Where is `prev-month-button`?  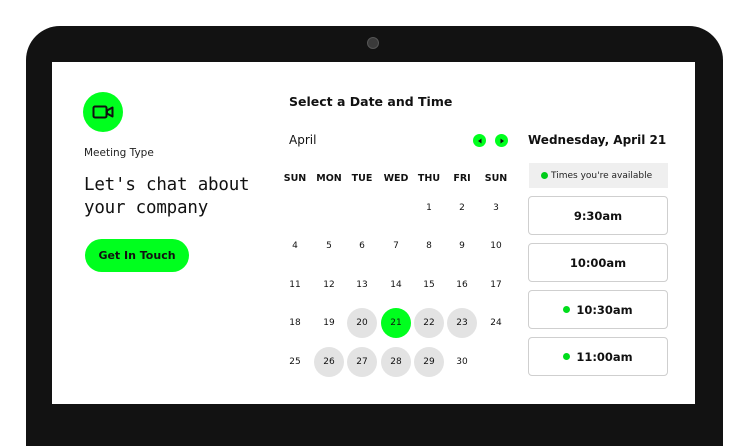 prev-month-button is located at coordinates (479, 140).